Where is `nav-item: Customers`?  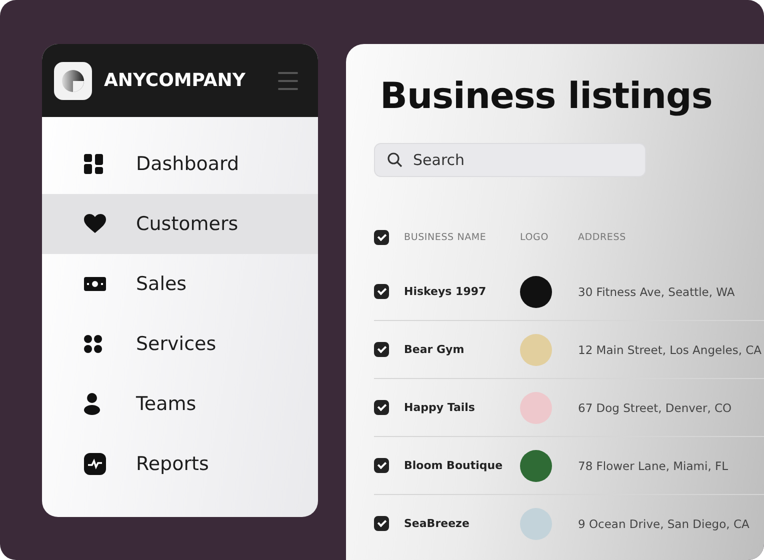
nav-item: Customers is located at coordinates (180, 224).